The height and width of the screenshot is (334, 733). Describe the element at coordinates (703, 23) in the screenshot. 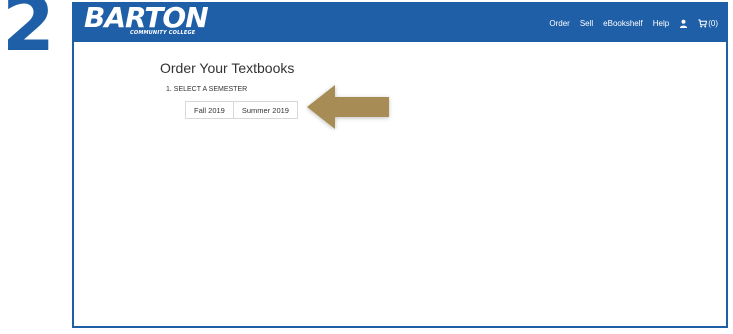

I see `cart-icon` at that location.